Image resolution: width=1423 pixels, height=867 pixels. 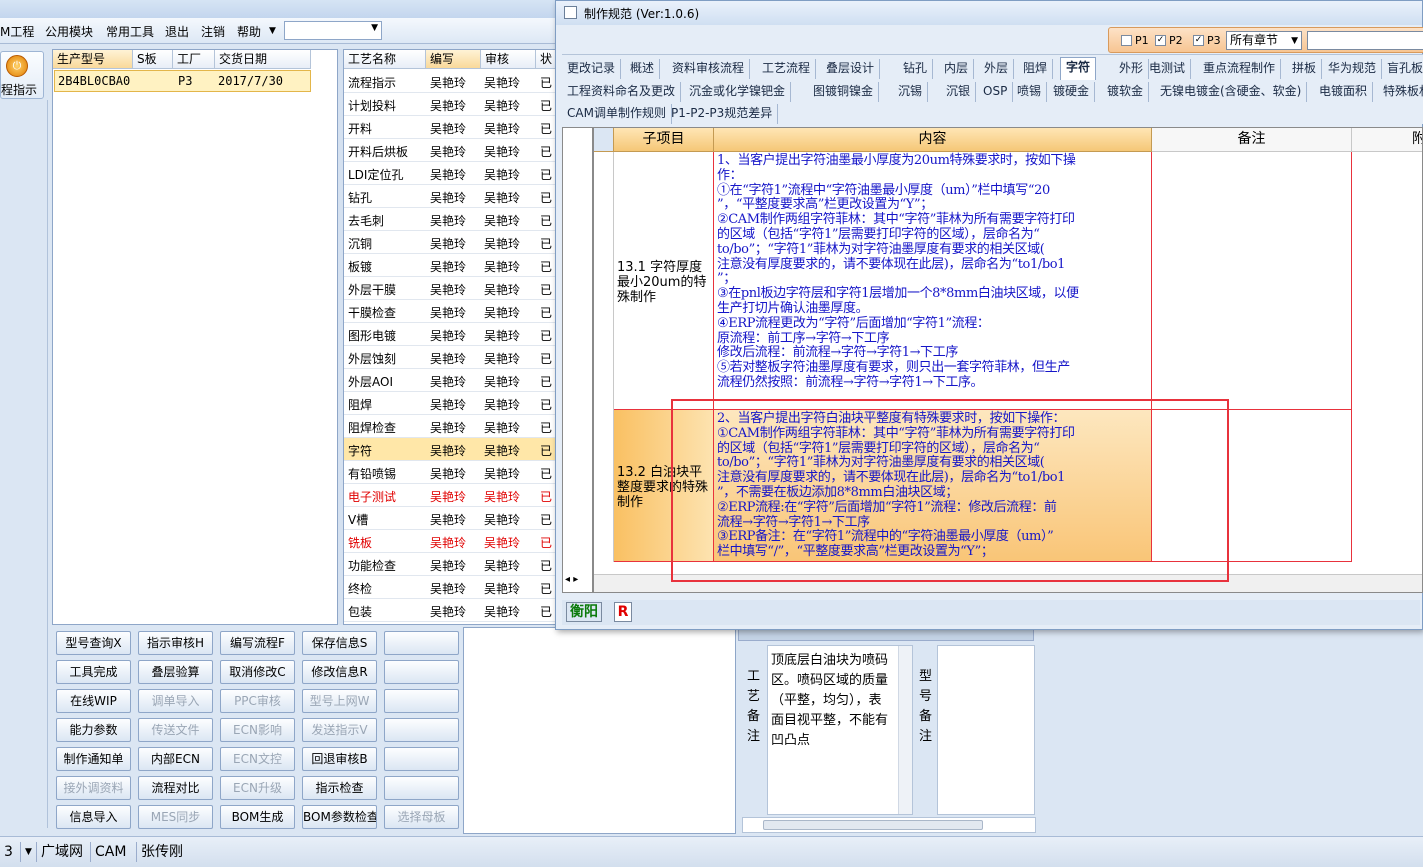 What do you see at coordinates (450, 173) in the screenshot?
I see `table-row: LDI定位孔 吴艳玲 吴艳玲 已` at bounding box center [450, 173].